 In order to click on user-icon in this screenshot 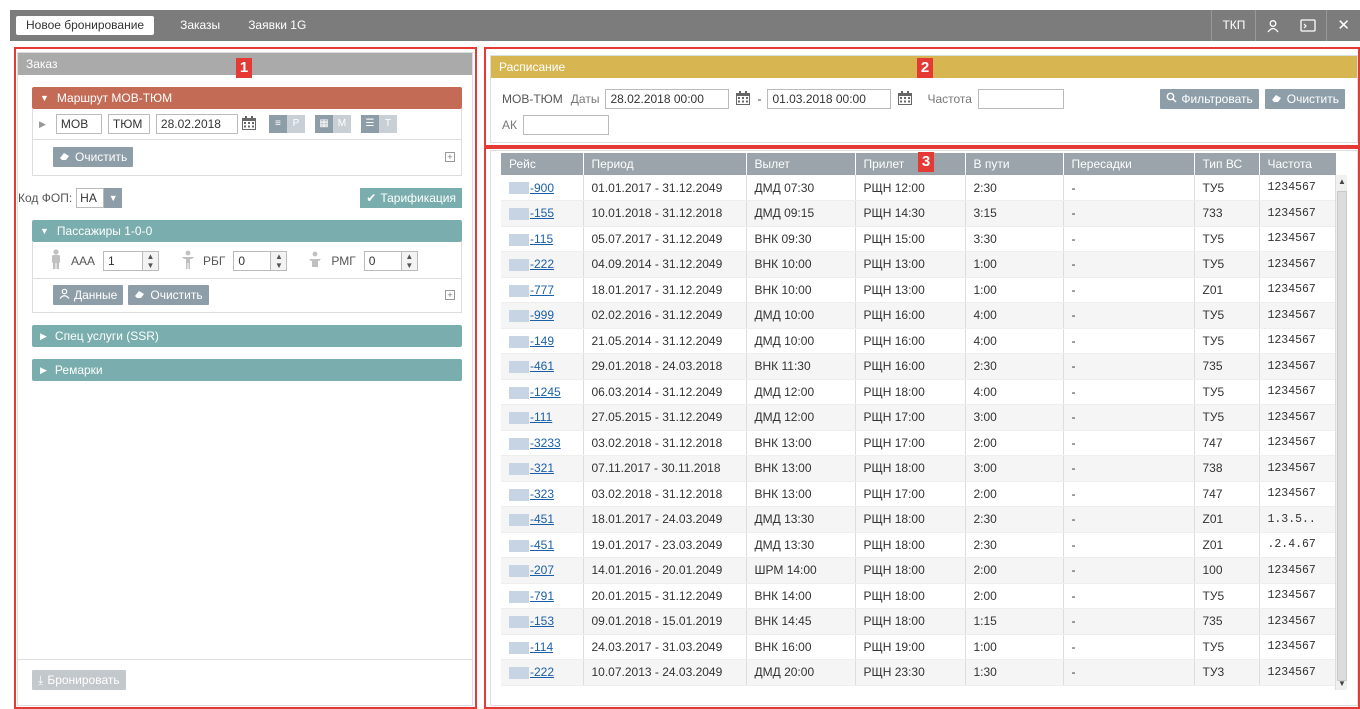, I will do `click(1272, 25)`.